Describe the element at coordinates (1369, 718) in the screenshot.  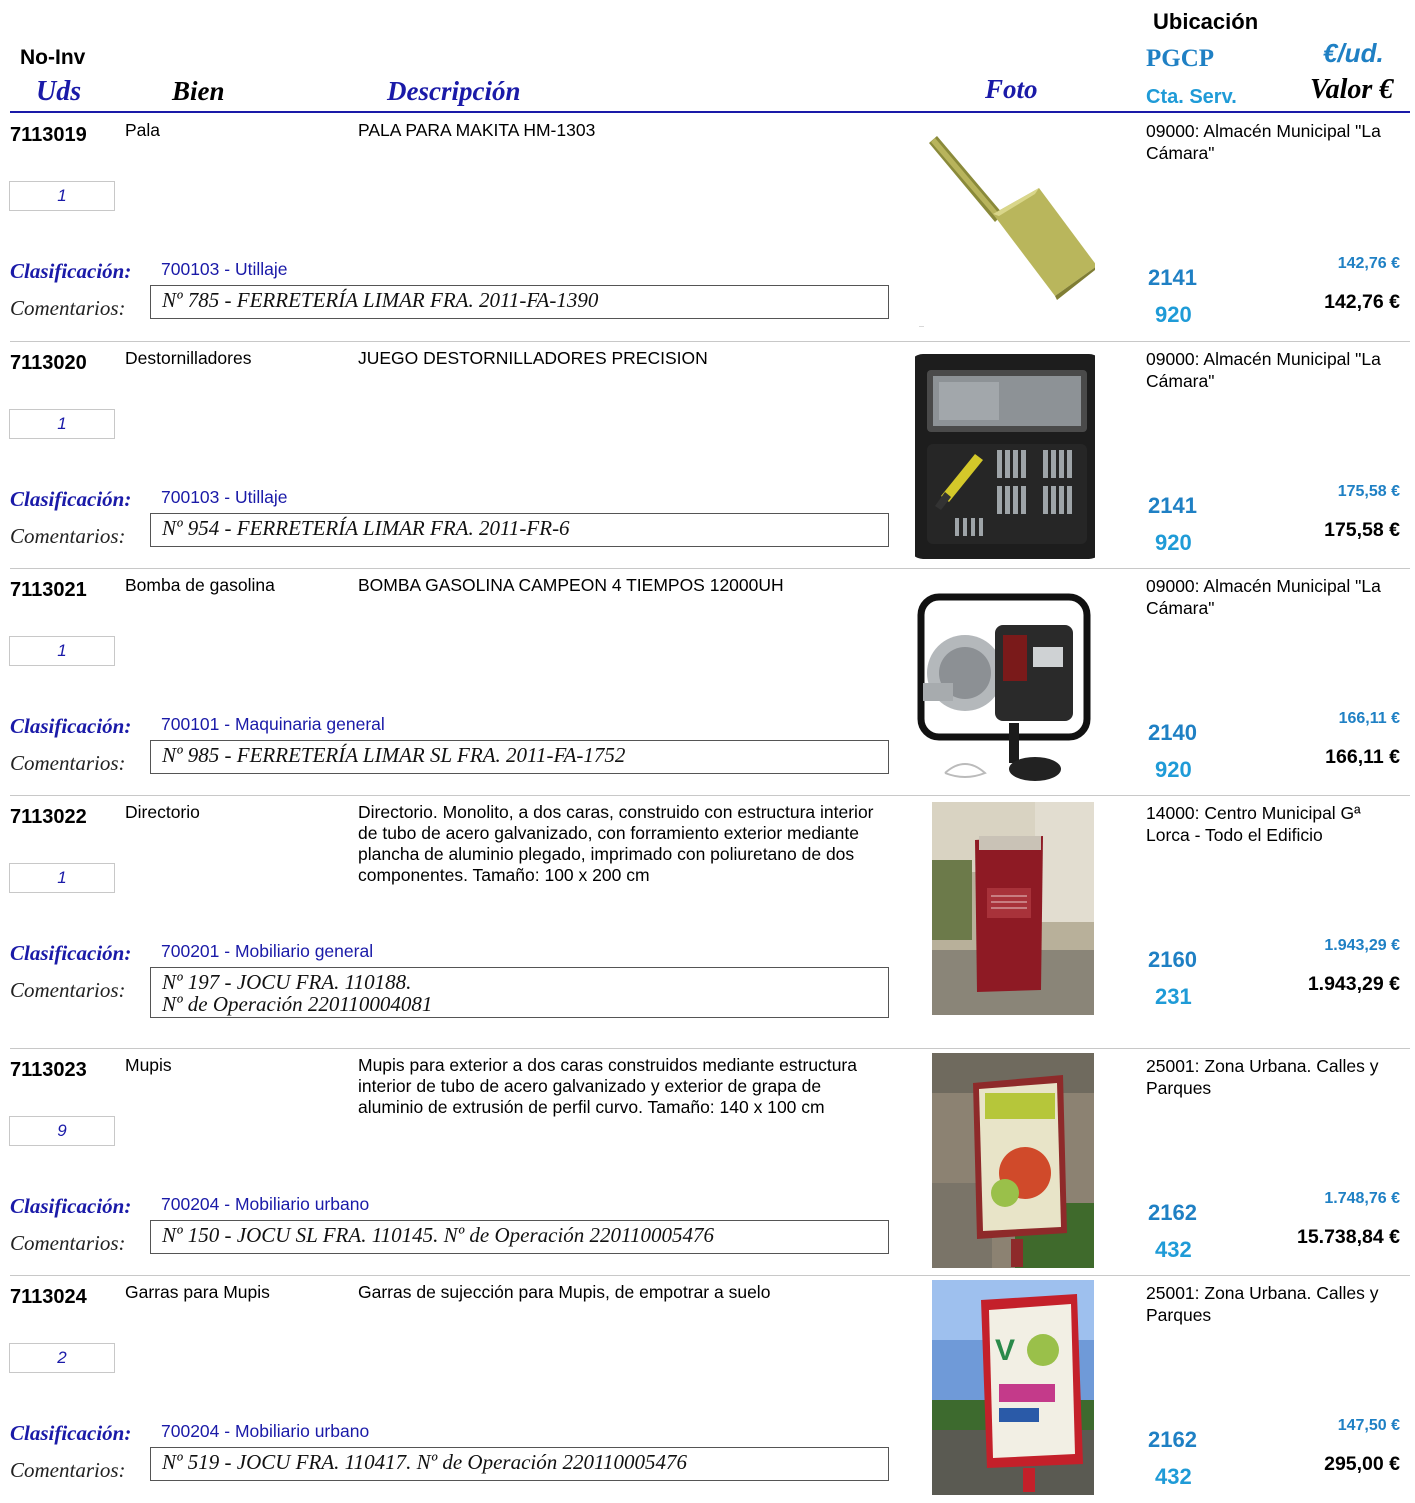
I see `record-eur-ud: 166,11 €` at that location.